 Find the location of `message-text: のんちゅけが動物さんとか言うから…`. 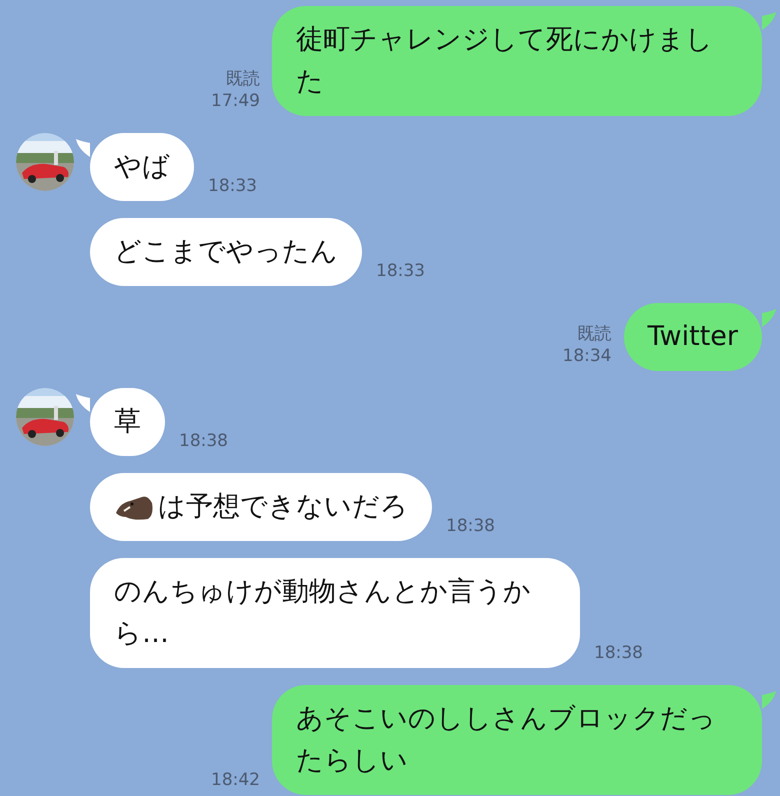

message-text: のんちゅけが動物さんとか言うから… is located at coordinates (323, 613).